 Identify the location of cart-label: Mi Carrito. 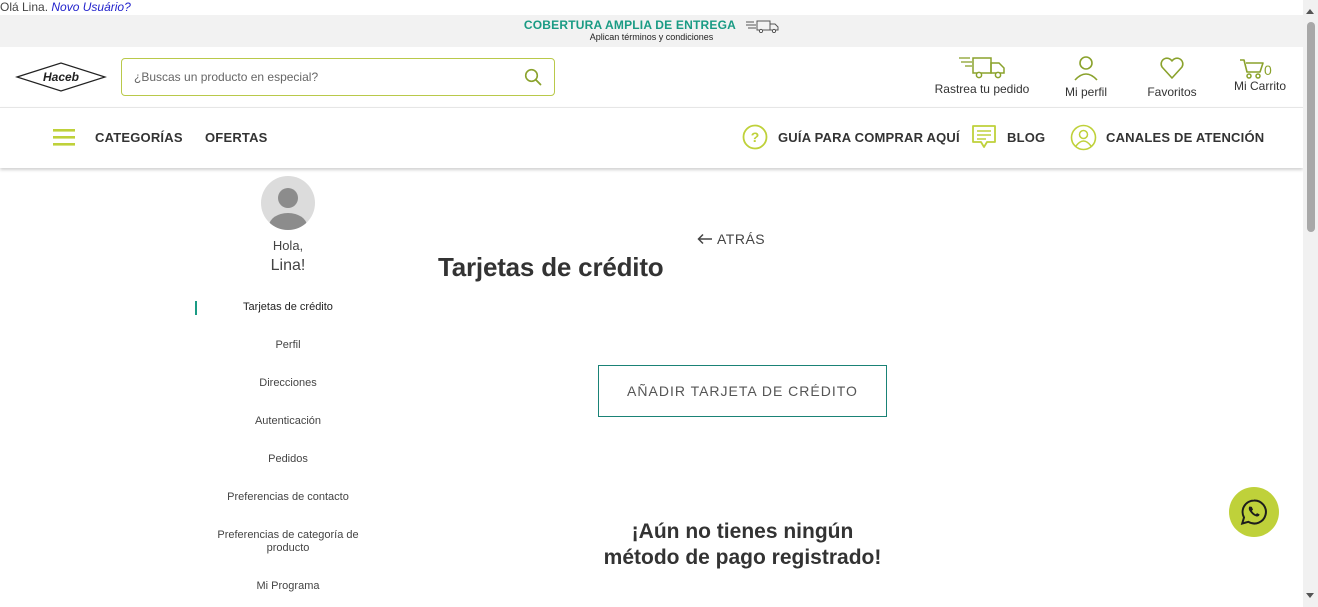
(1259, 86).